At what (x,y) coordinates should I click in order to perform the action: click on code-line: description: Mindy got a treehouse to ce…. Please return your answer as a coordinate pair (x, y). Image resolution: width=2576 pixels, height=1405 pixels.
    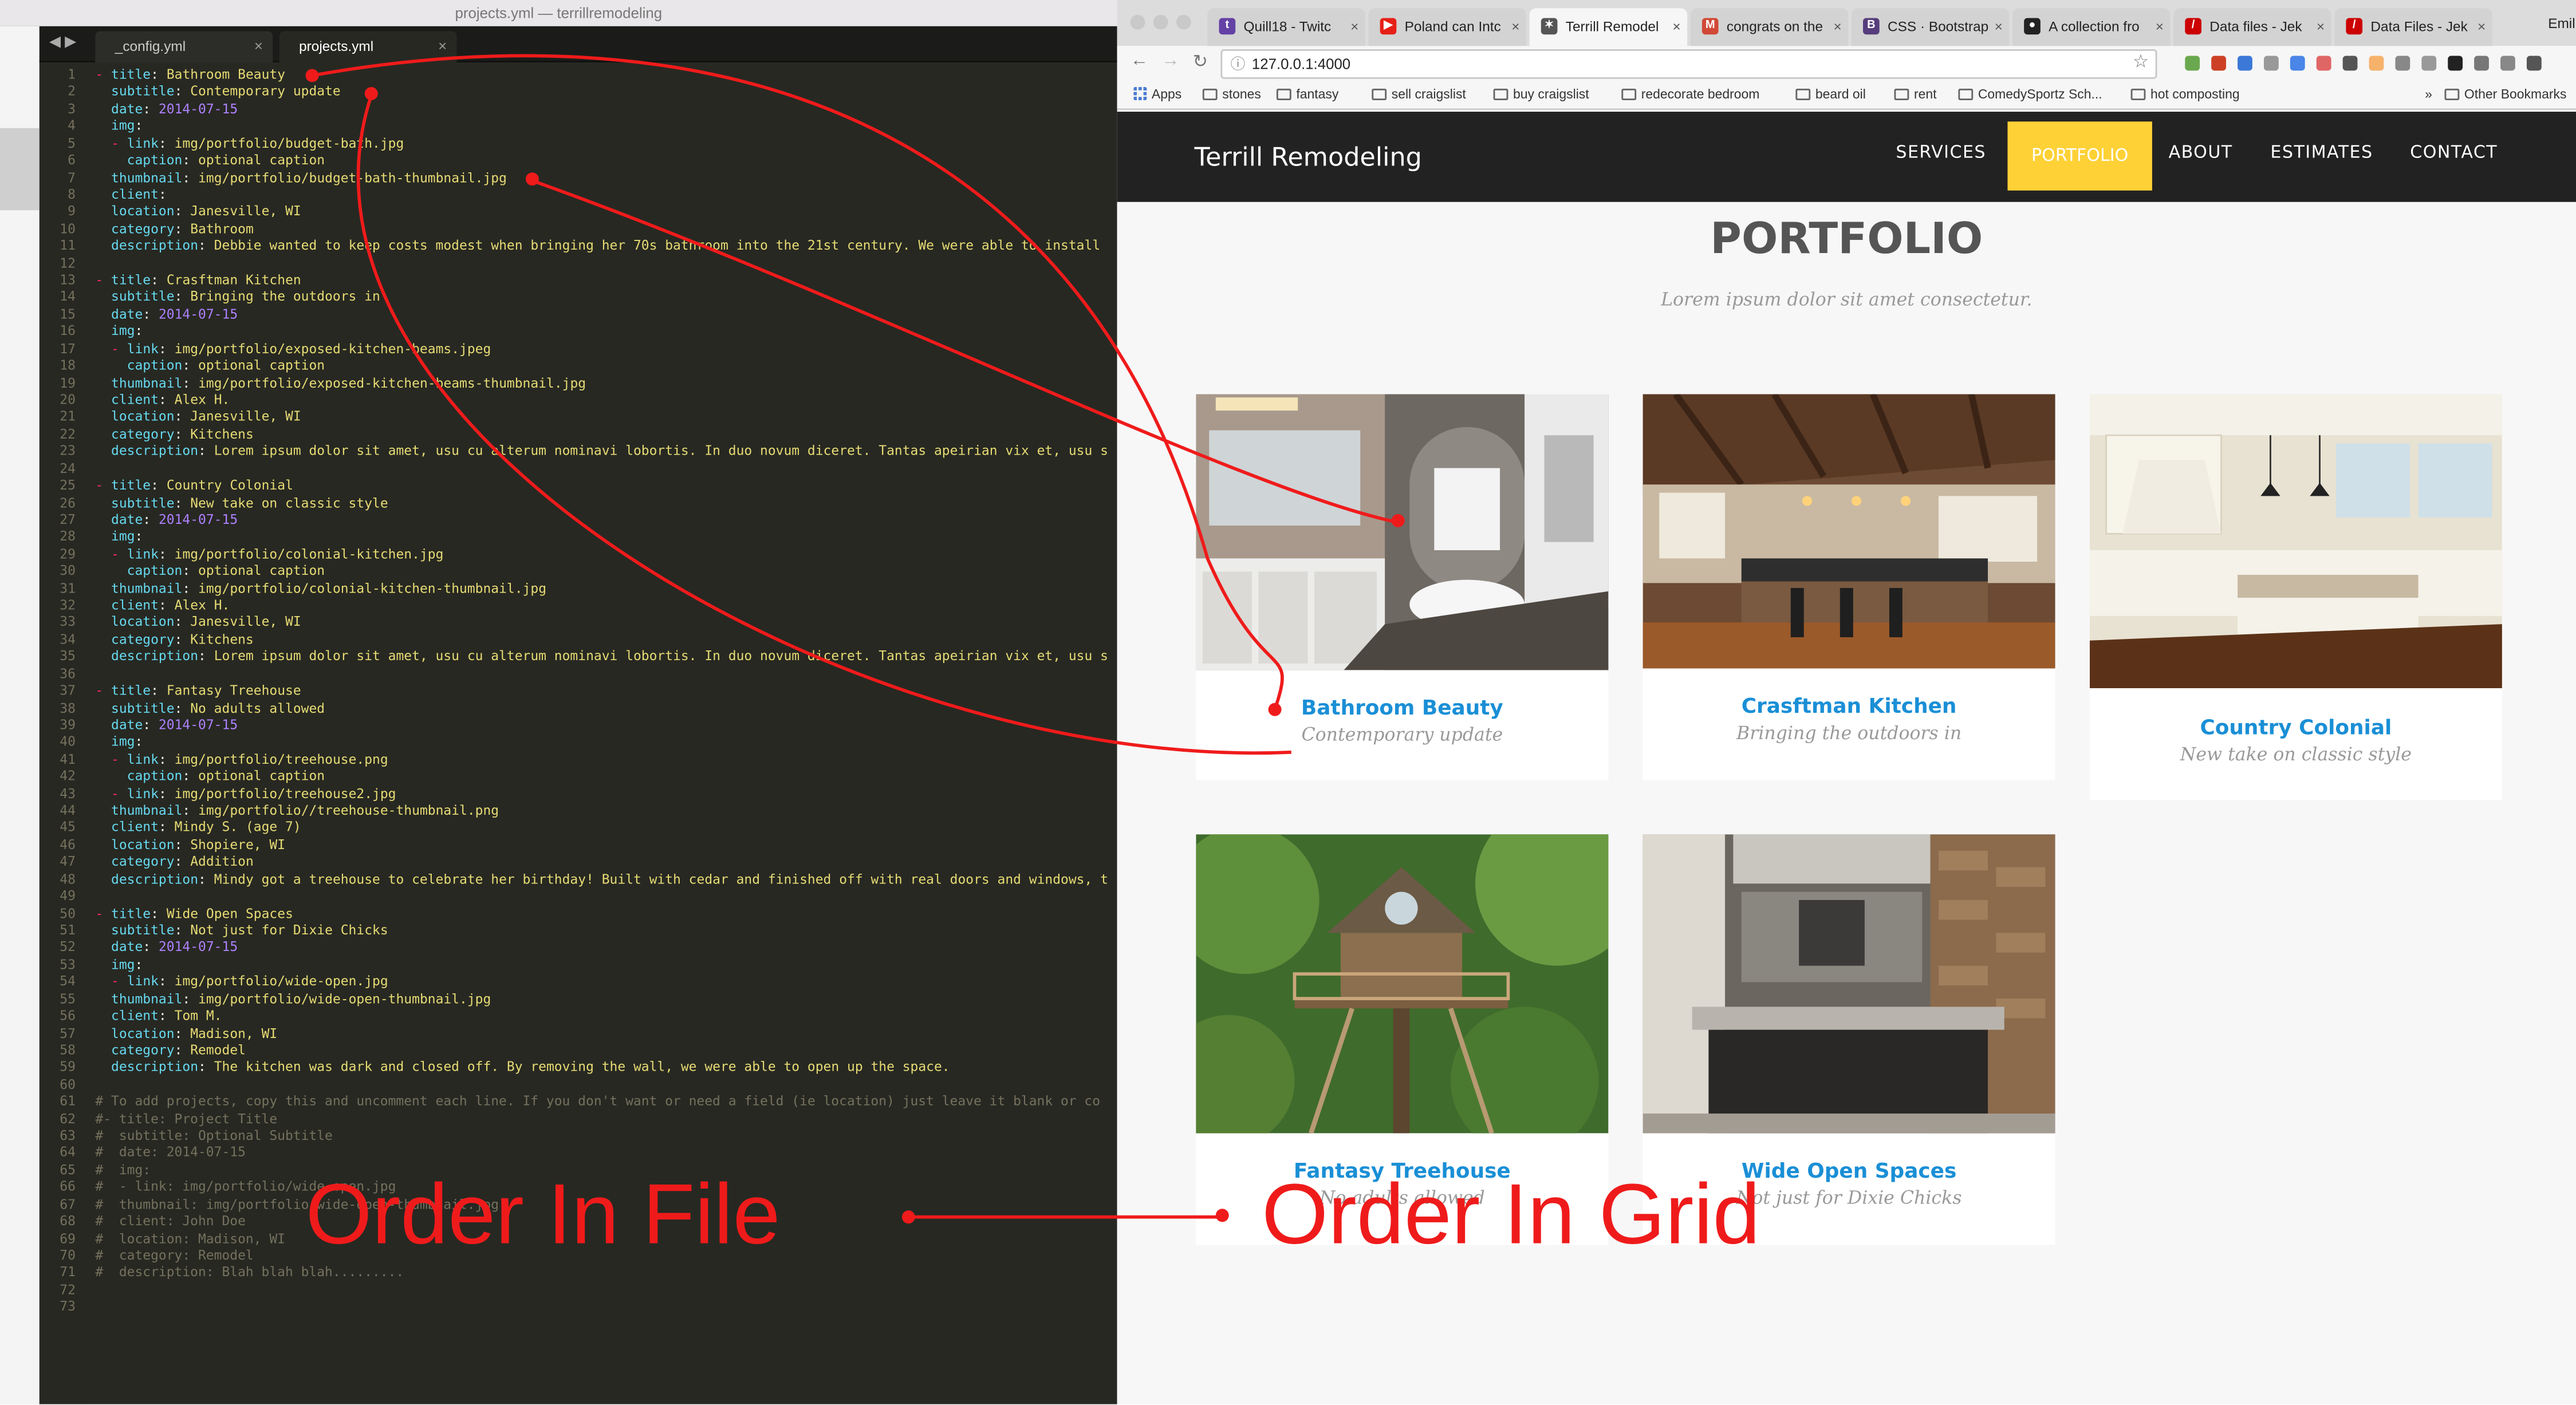
    Looking at the image, I should click on (610, 879).